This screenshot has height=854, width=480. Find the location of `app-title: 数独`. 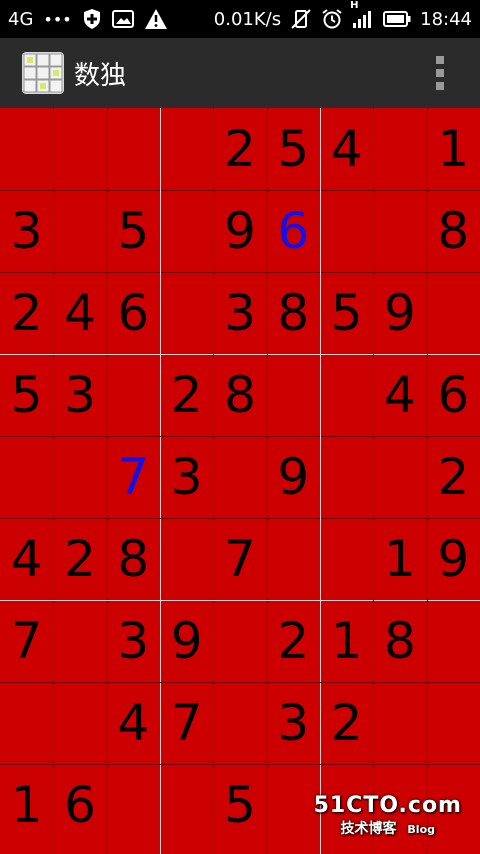

app-title: 数独 is located at coordinates (100, 75).